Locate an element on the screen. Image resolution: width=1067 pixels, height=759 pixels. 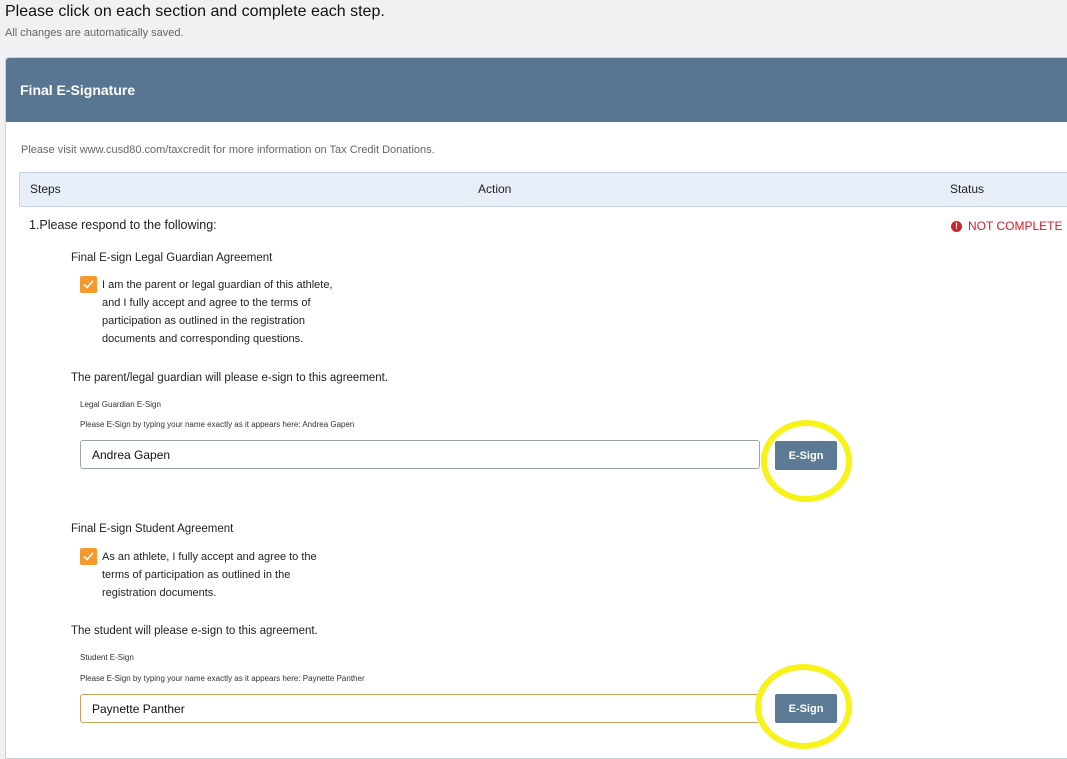
student-agreement-heading: Final E-sign Student Agreement is located at coordinates (152, 529).